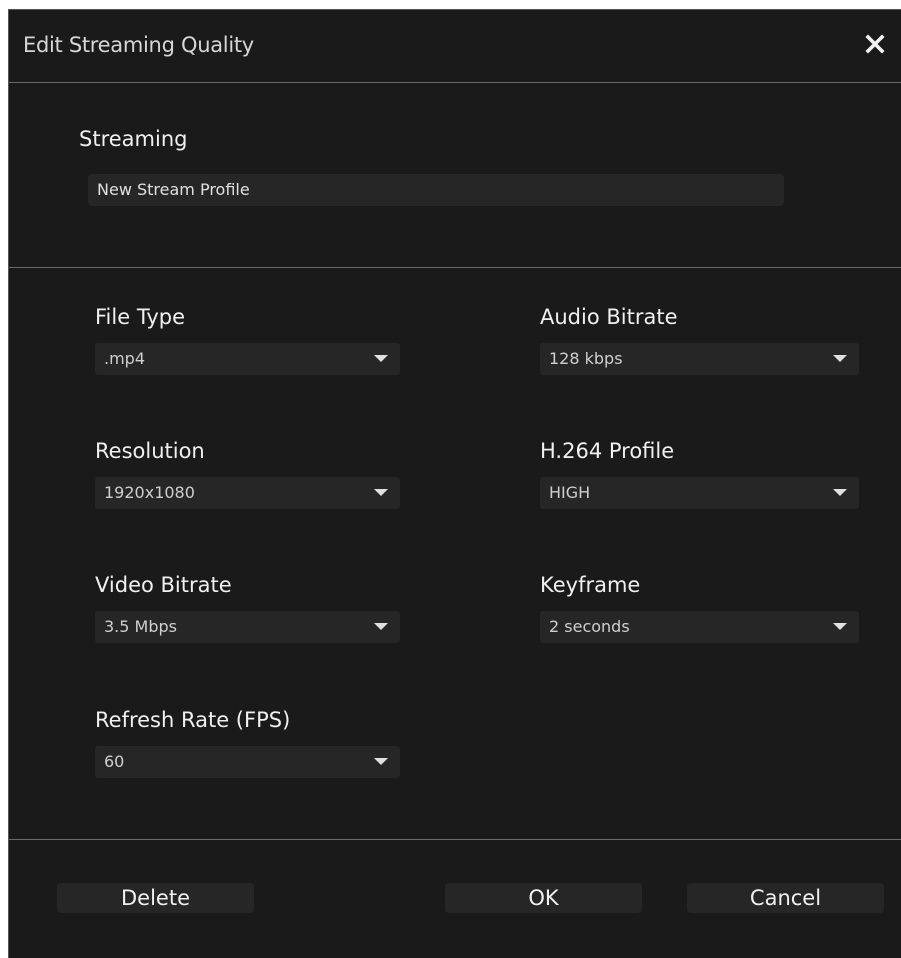 The height and width of the screenshot is (958, 901). What do you see at coordinates (436, 190) in the screenshot?
I see `stream-profile-name-input: New Stream Profile` at bounding box center [436, 190].